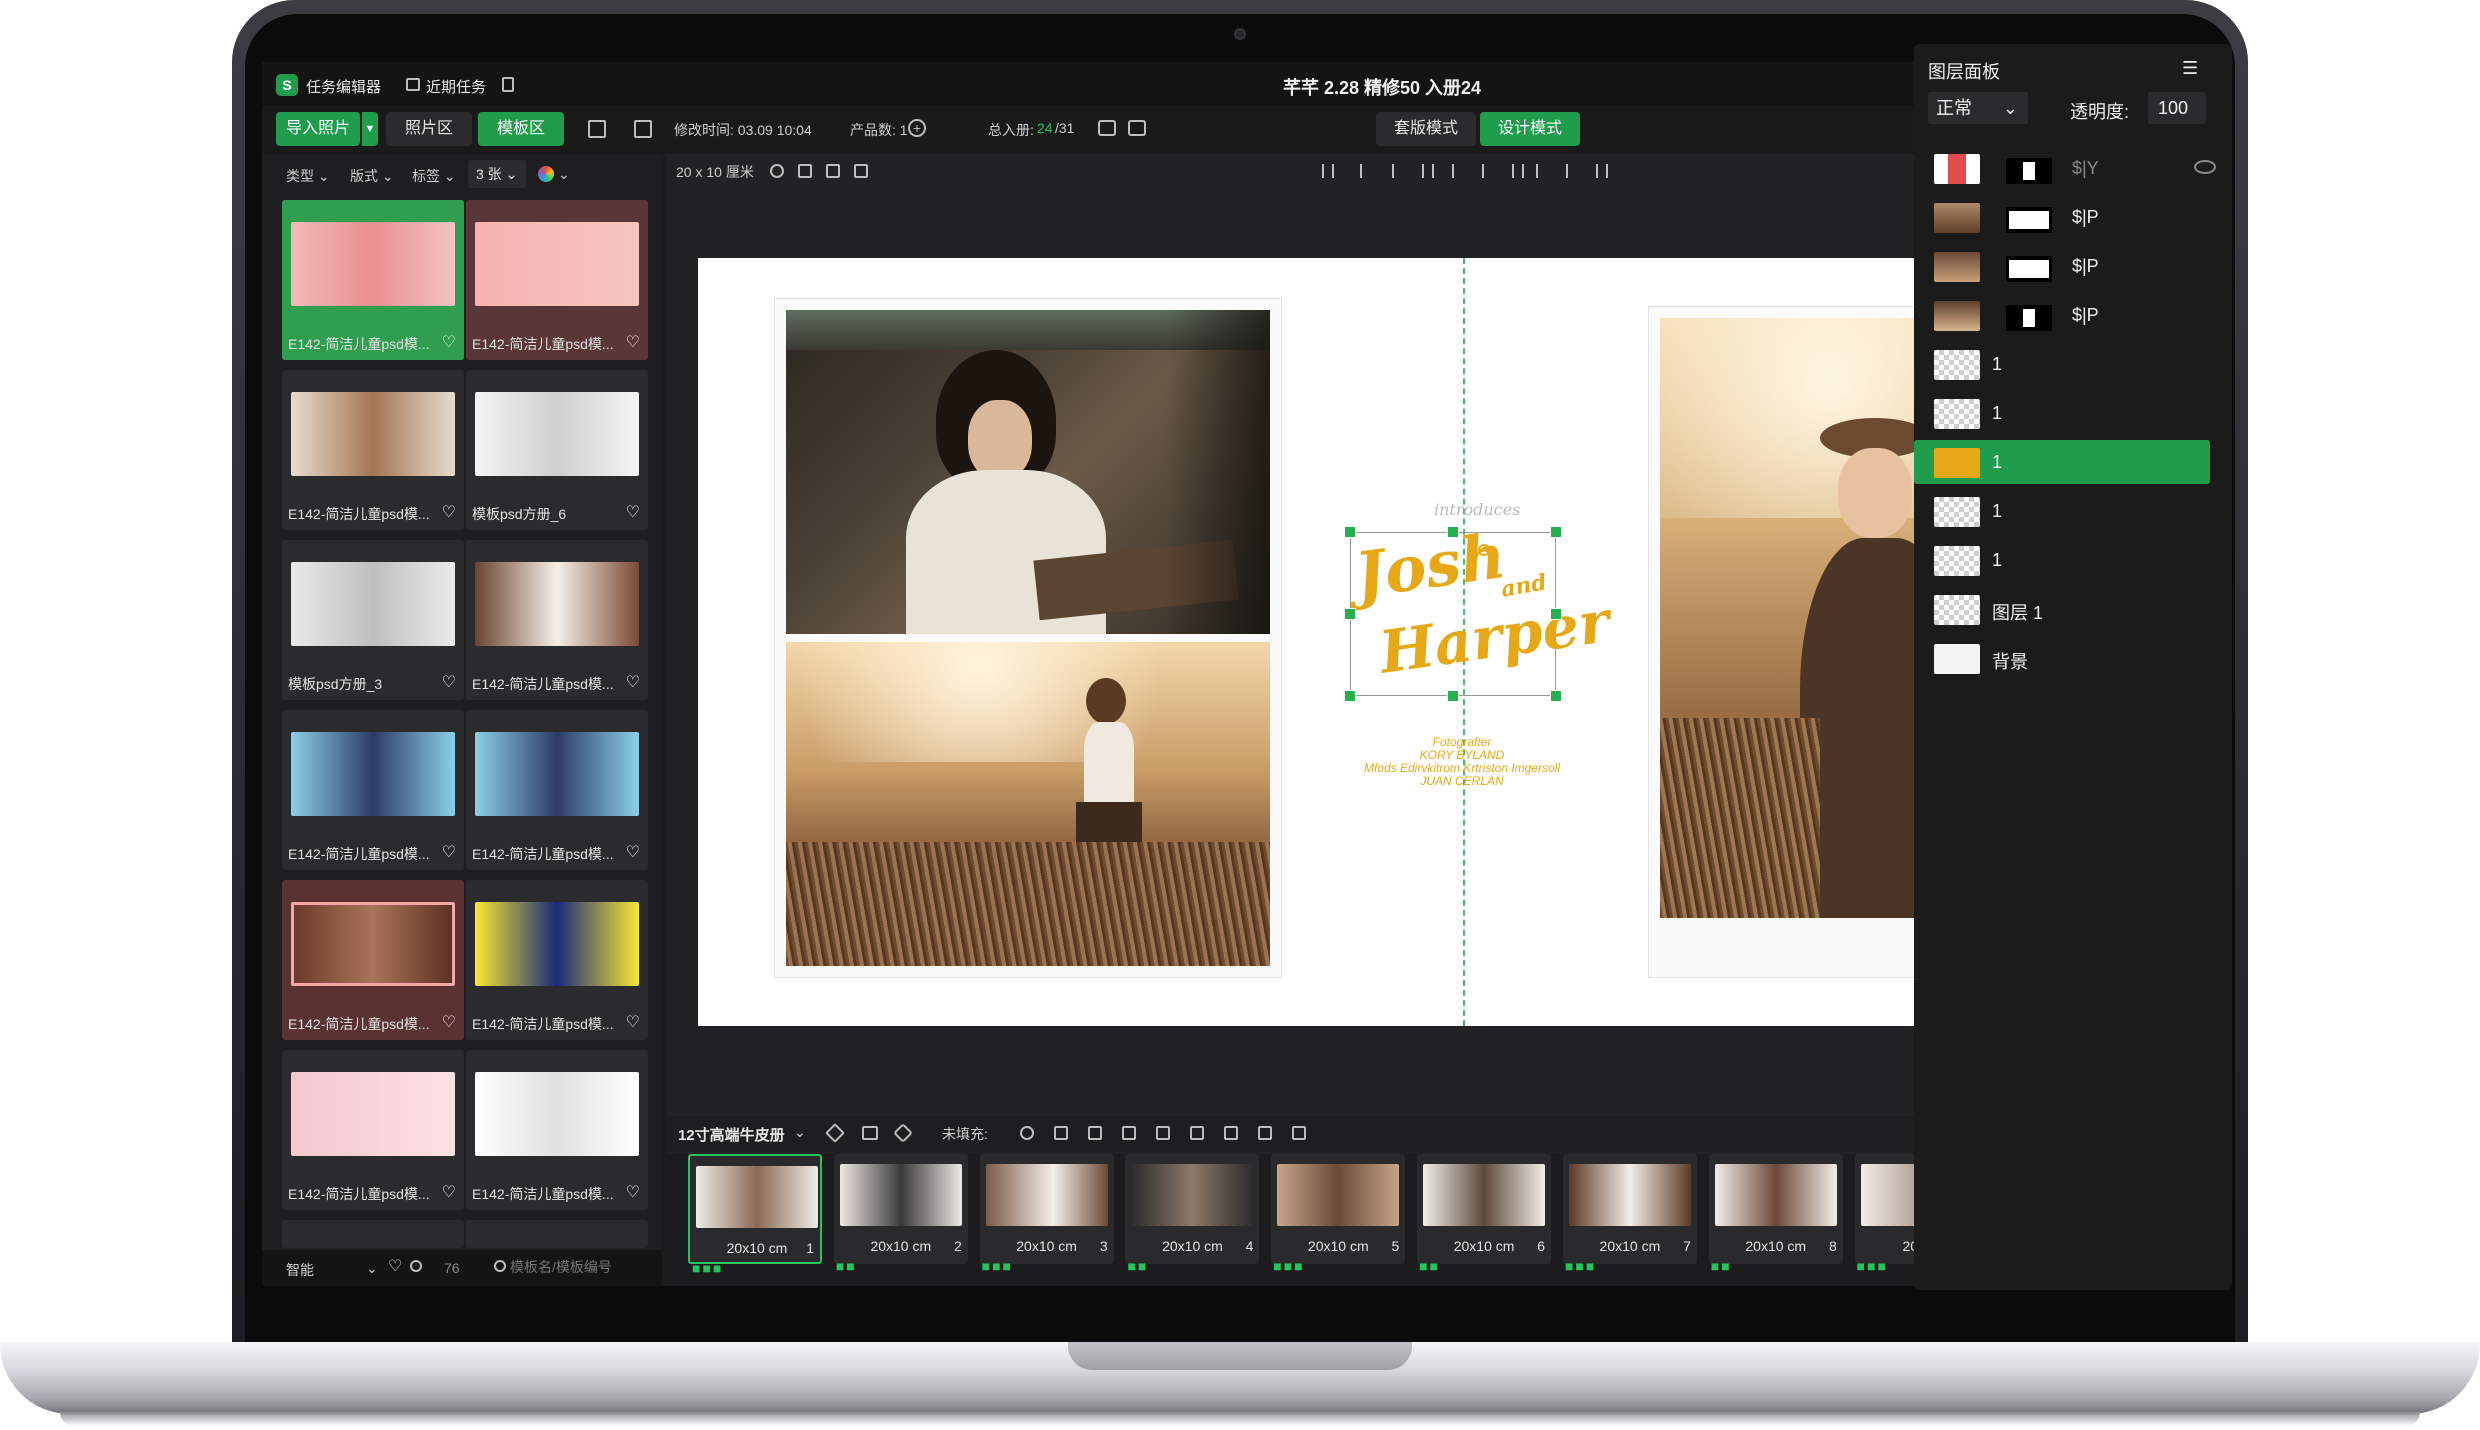 This screenshot has width=2480, height=1430. I want to click on zoom-icon, so click(416, 1266).